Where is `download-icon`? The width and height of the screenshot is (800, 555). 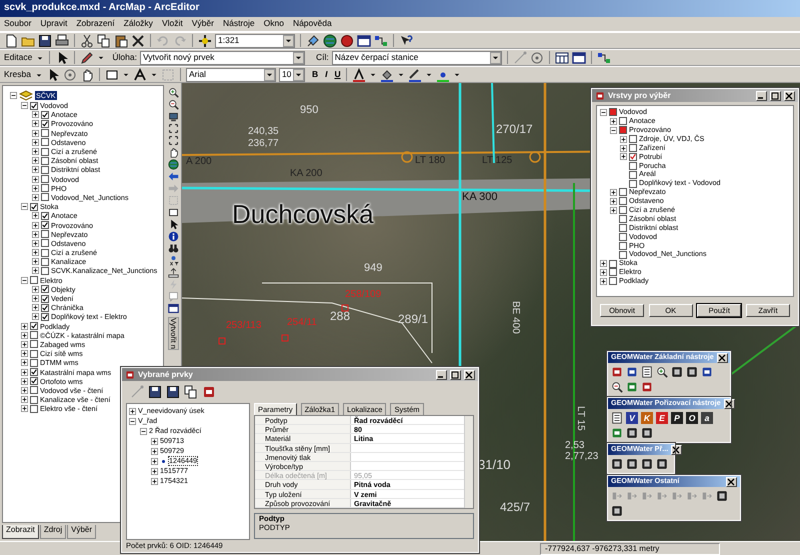
download-icon is located at coordinates (617, 433).